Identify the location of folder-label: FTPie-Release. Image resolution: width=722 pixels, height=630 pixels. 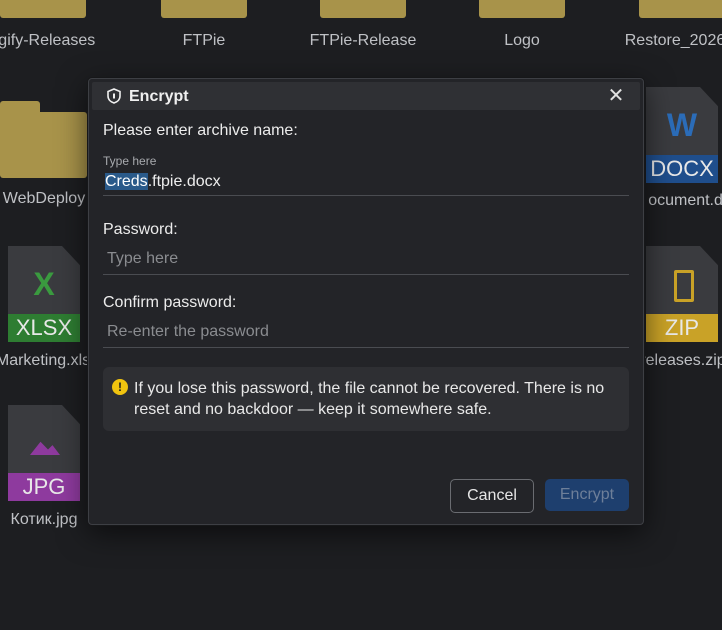
(363, 40).